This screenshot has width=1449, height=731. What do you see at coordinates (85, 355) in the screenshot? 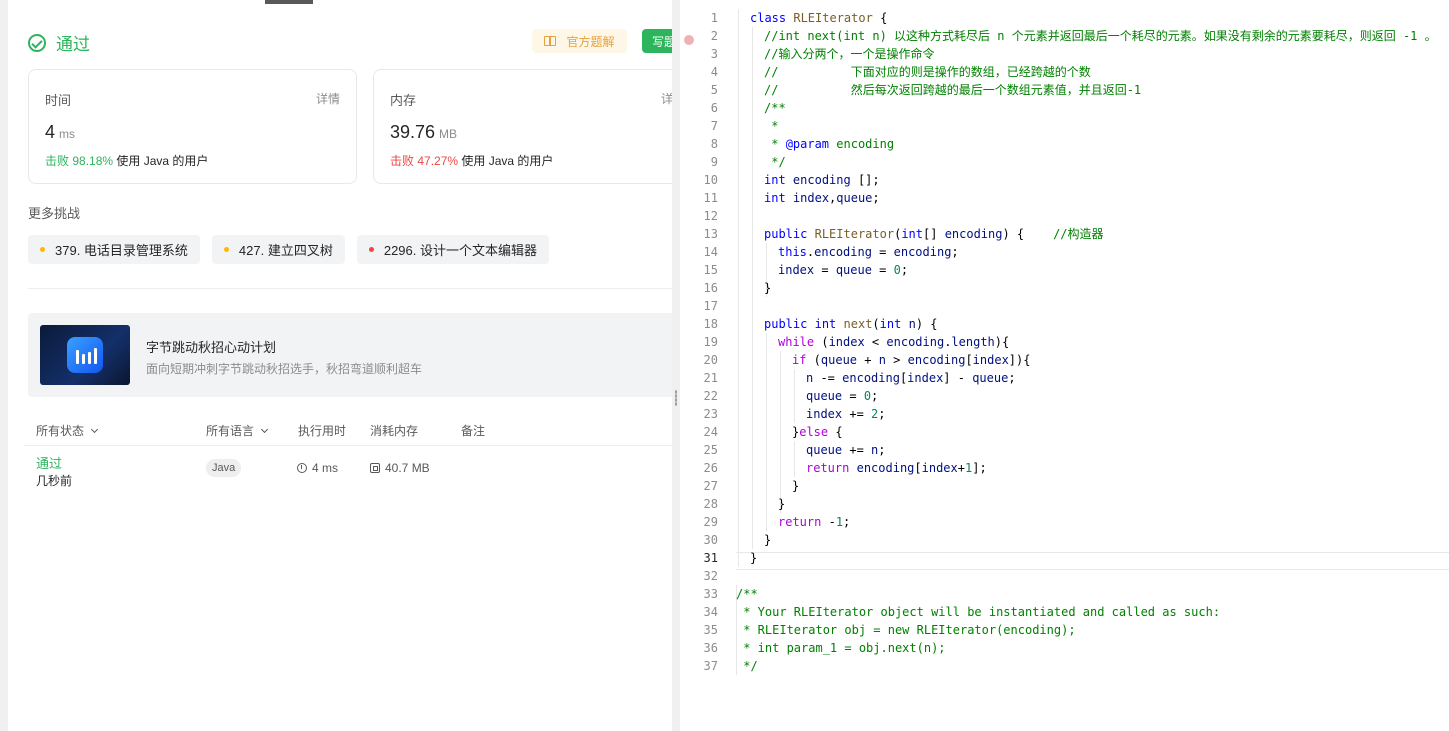
I see `banner-image` at bounding box center [85, 355].